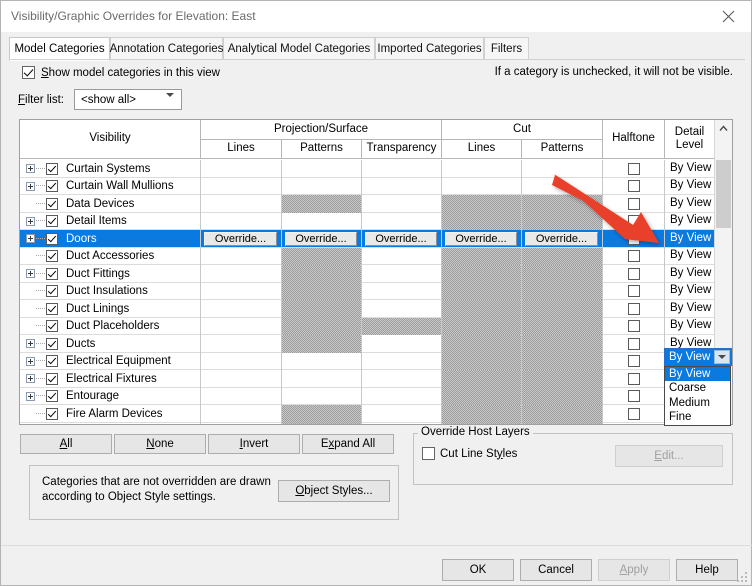  I want to click on tab-filters: Filters, so click(506, 48).